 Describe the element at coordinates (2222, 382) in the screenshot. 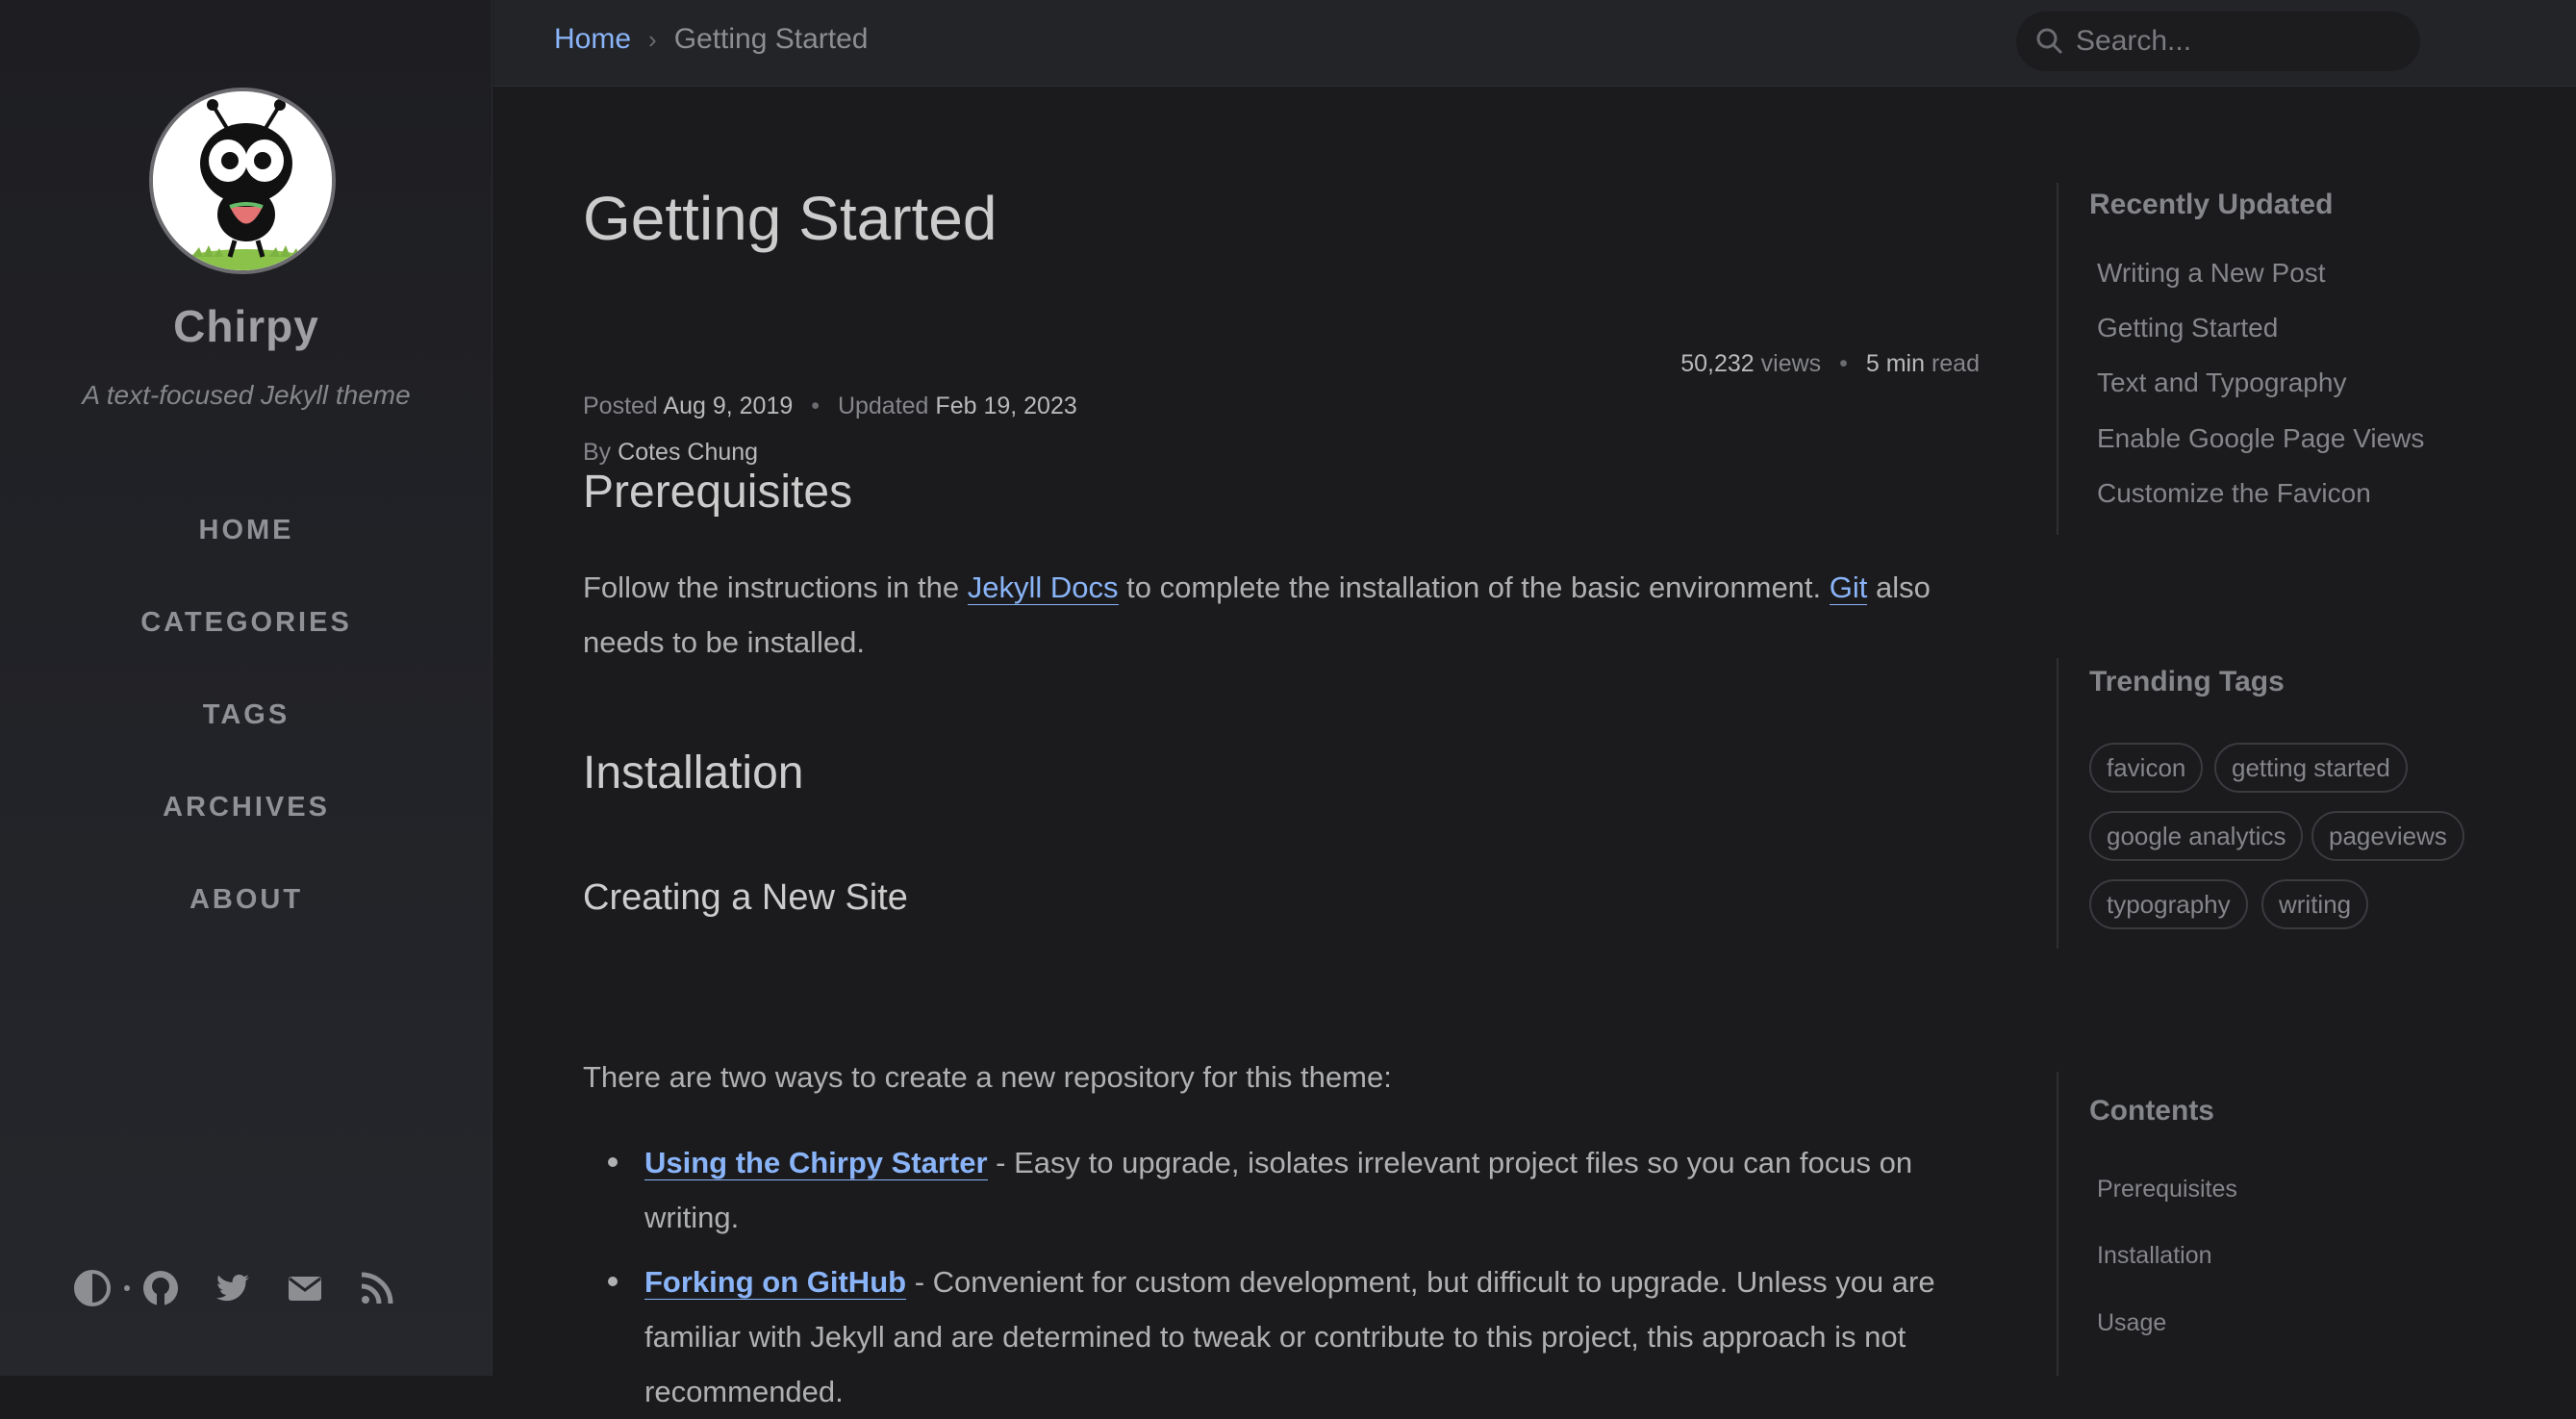

I see `recent-post-link: Text and Typography` at that location.